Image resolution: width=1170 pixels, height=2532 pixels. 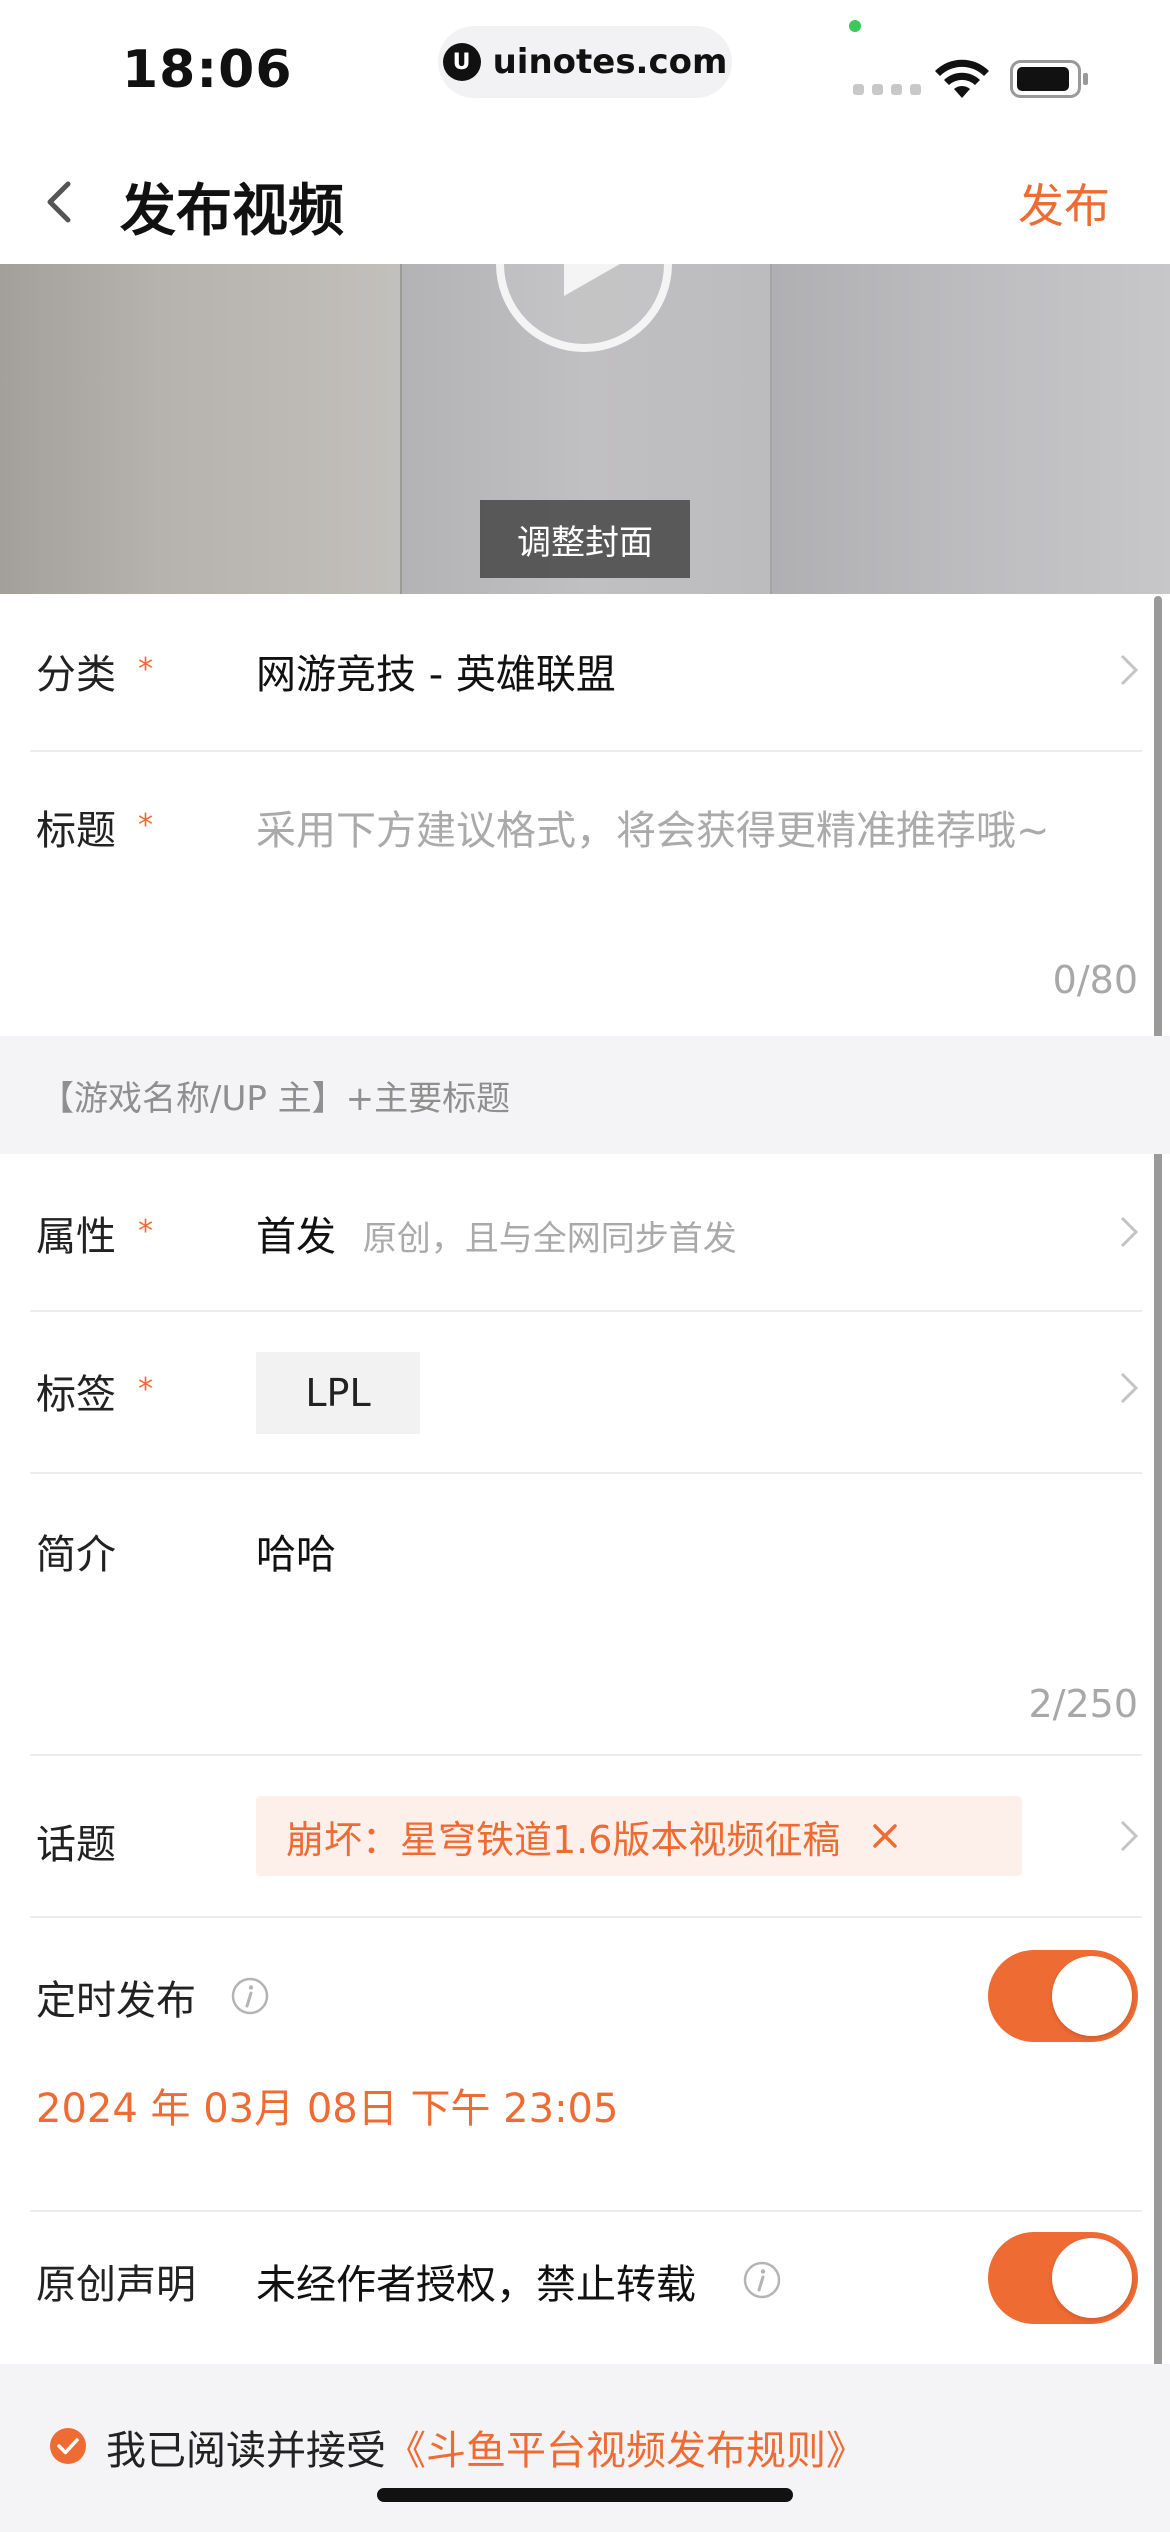 What do you see at coordinates (232, 211) in the screenshot?
I see `page-title: 发布视频` at bounding box center [232, 211].